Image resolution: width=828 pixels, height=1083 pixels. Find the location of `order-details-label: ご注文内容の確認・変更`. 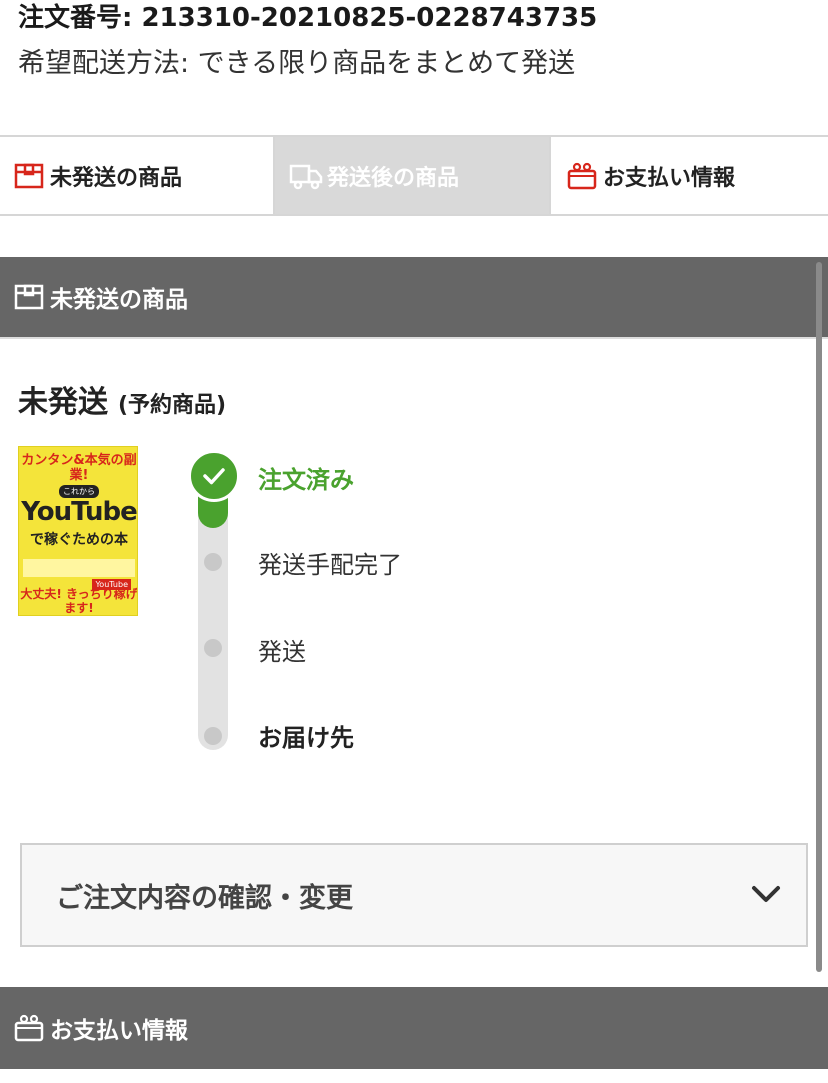

order-details-label: ご注文内容の確認・変更 is located at coordinates (204, 898).